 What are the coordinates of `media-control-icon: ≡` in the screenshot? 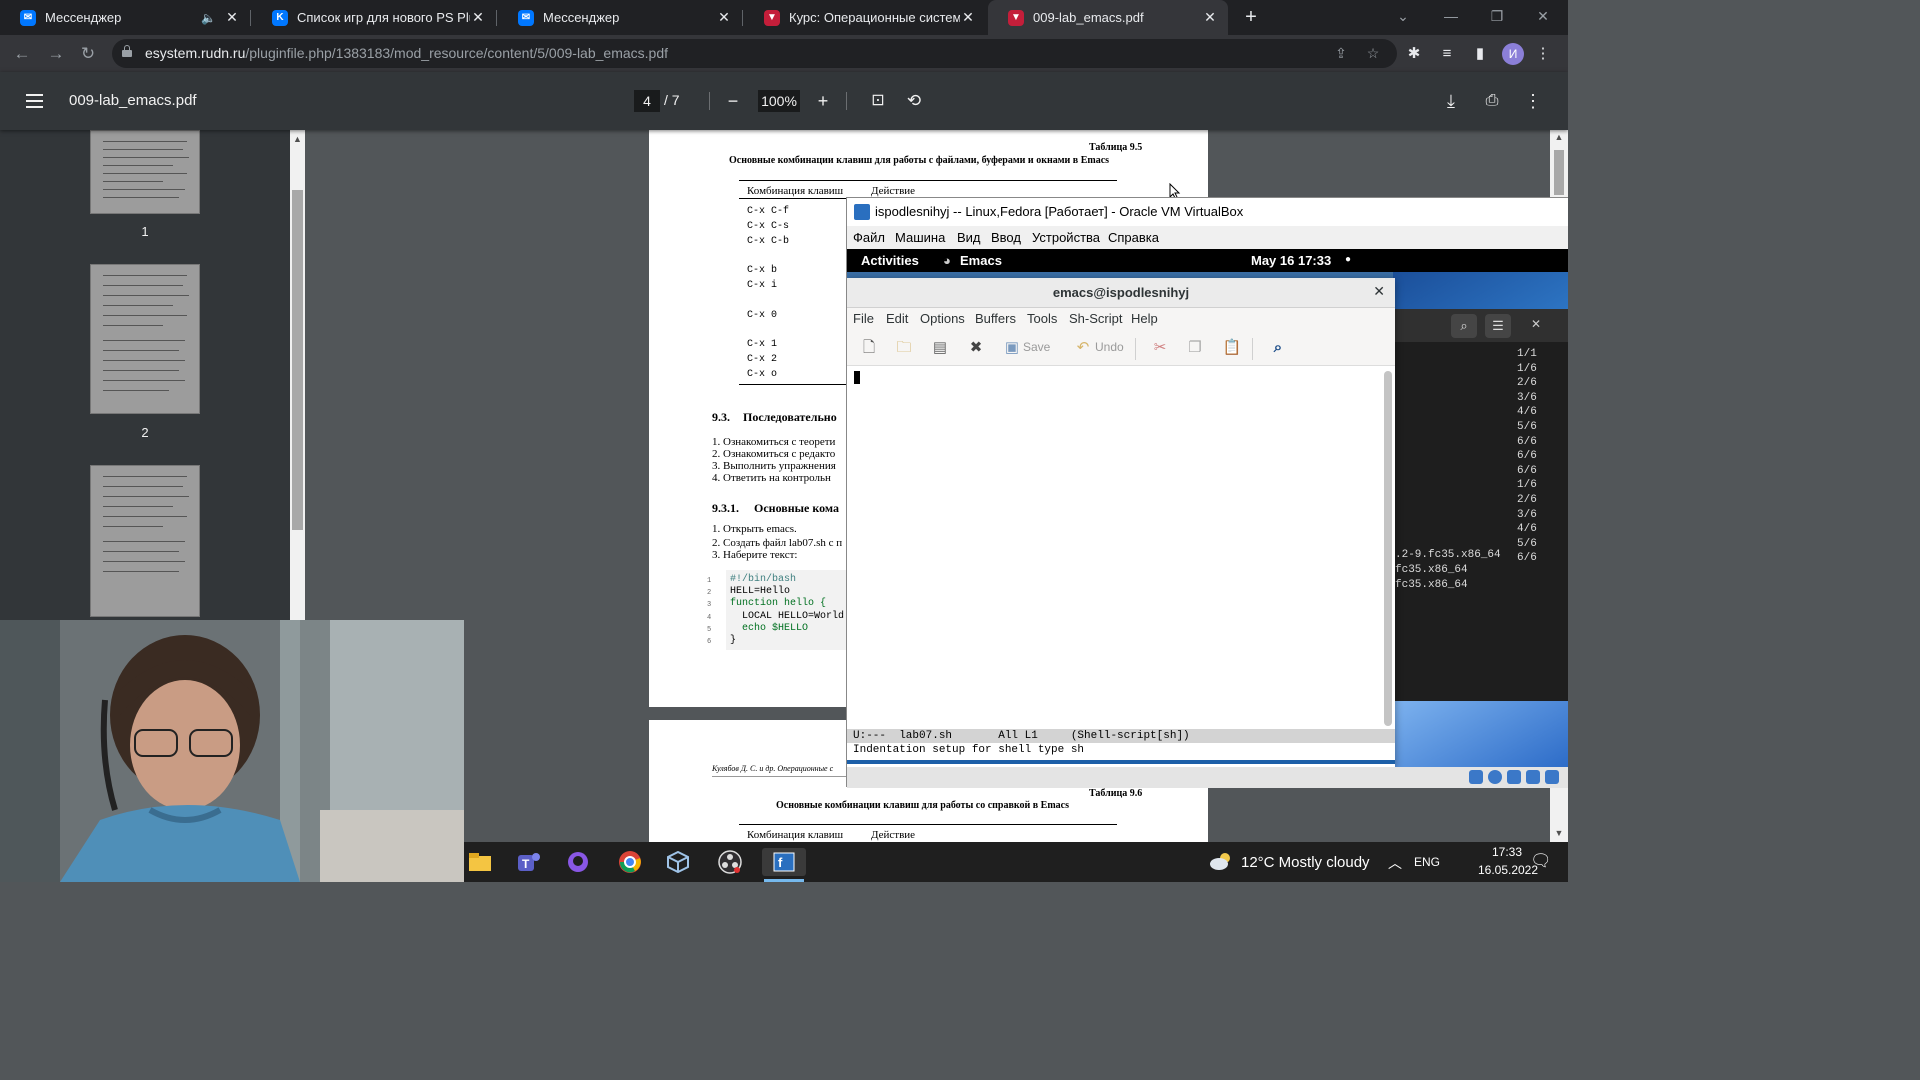 It's located at (1447, 54).